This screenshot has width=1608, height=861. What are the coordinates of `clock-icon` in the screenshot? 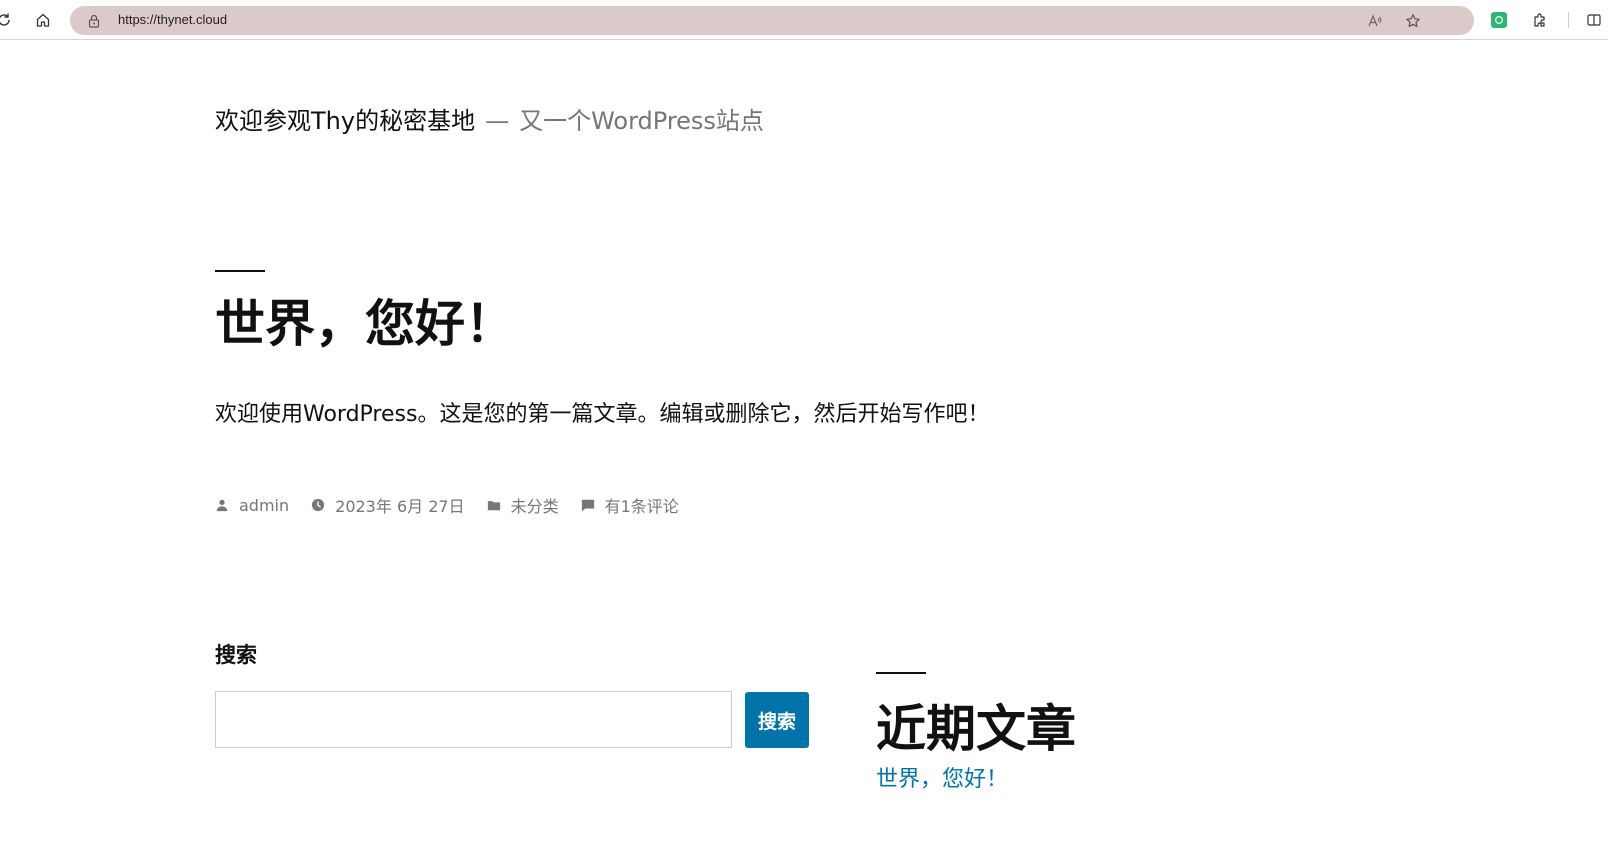 It's located at (318, 505).